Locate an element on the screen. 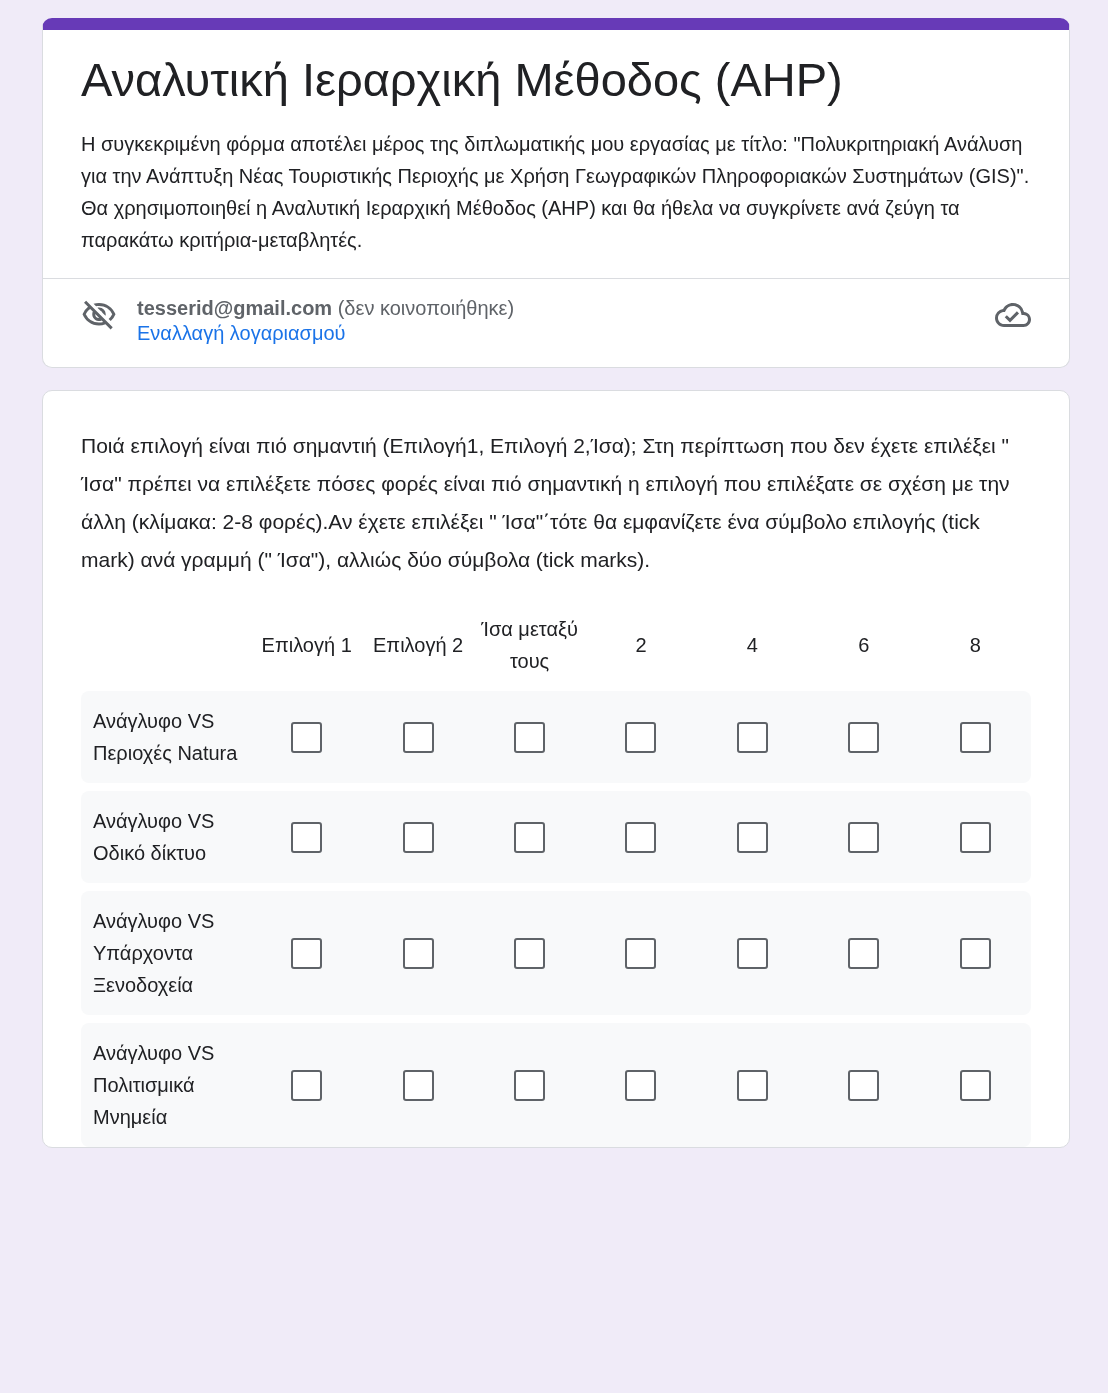  question-text: Ποιά επιλογή είναι πιό σημαντιή (Επιλογή1, Επιλογή 2,Ίσα); Στη περίπτωση που δεν έχετε επιλέξει " Ίσα" πρέπει να επιλέξετε πόσες φορές είναι πιό σημαντική η επιλογή που επιλέξατε σε σχέση με την άλλη (κλίμακα: 2-8 φορές).Αν έχετε επιλέξει " Ίσα"΄τότε θα εμφανίζετε ένα σύμβολο επιλογής (tick mark) ανά γραμμή (" Ίσα"), αλλιώς δύο σύμβολα (tick marks). is located at coordinates (546, 503).